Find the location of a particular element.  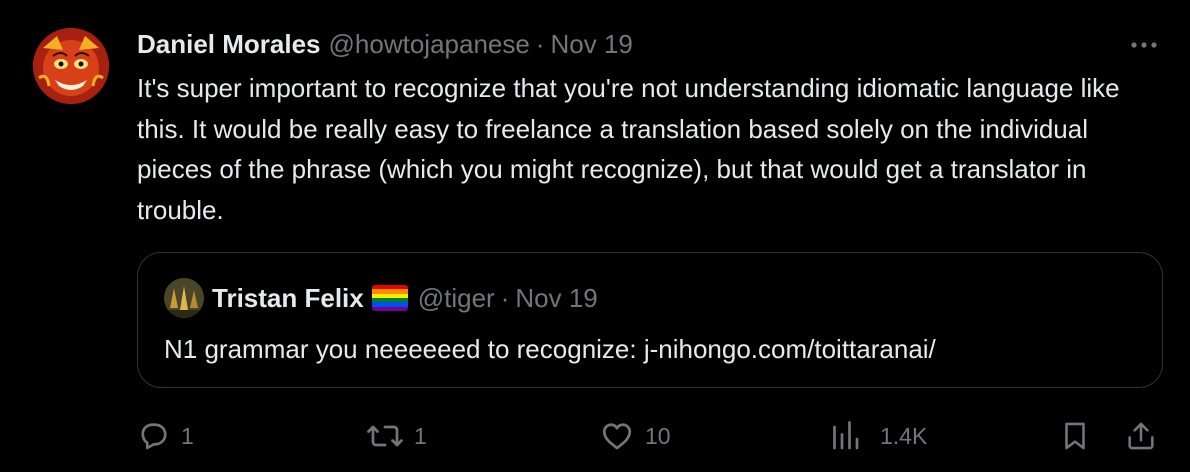

views-count: 1.4K is located at coordinates (904, 435).